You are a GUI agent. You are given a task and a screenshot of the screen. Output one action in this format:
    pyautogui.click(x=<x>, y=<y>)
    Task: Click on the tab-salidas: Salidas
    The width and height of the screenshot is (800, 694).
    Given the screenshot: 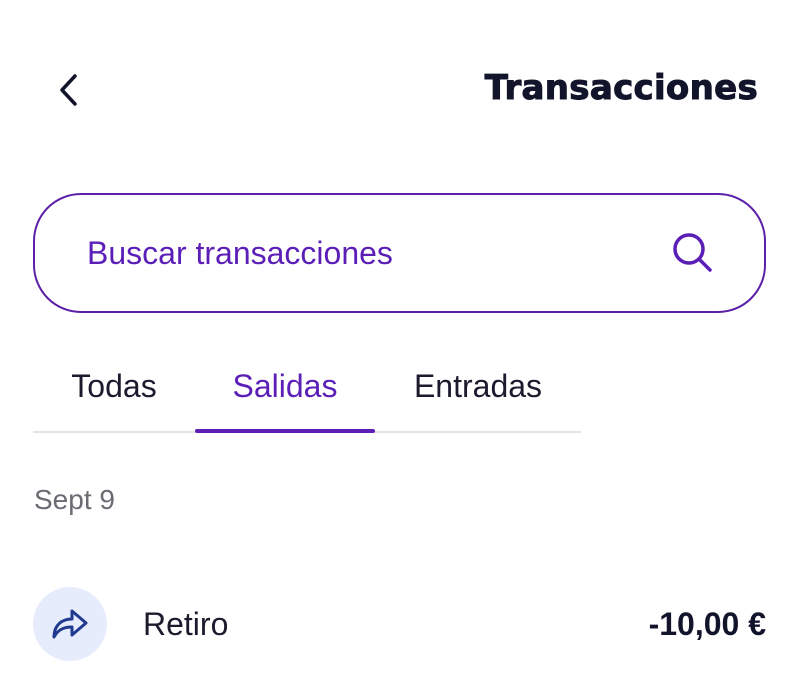 What is the action you would take?
    pyautogui.click(x=285, y=386)
    